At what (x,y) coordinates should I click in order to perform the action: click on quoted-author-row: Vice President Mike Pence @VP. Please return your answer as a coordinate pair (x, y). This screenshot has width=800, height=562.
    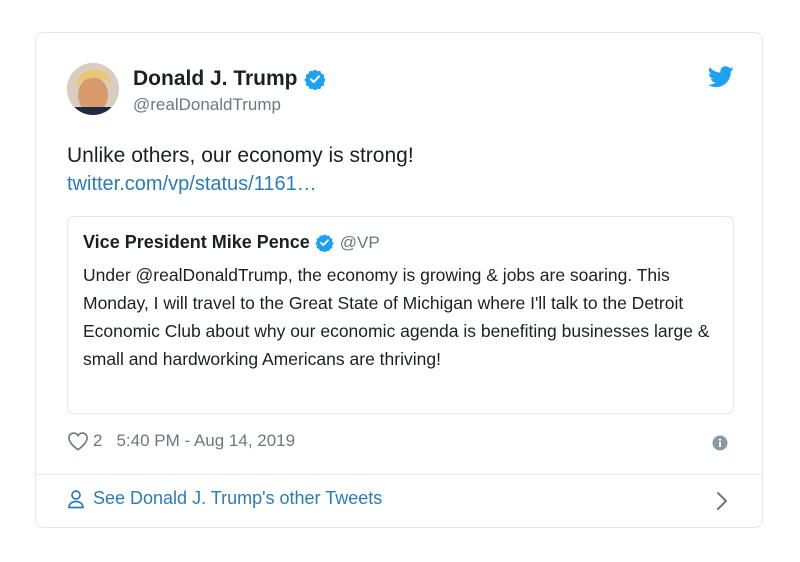
    Looking at the image, I should click on (231, 242).